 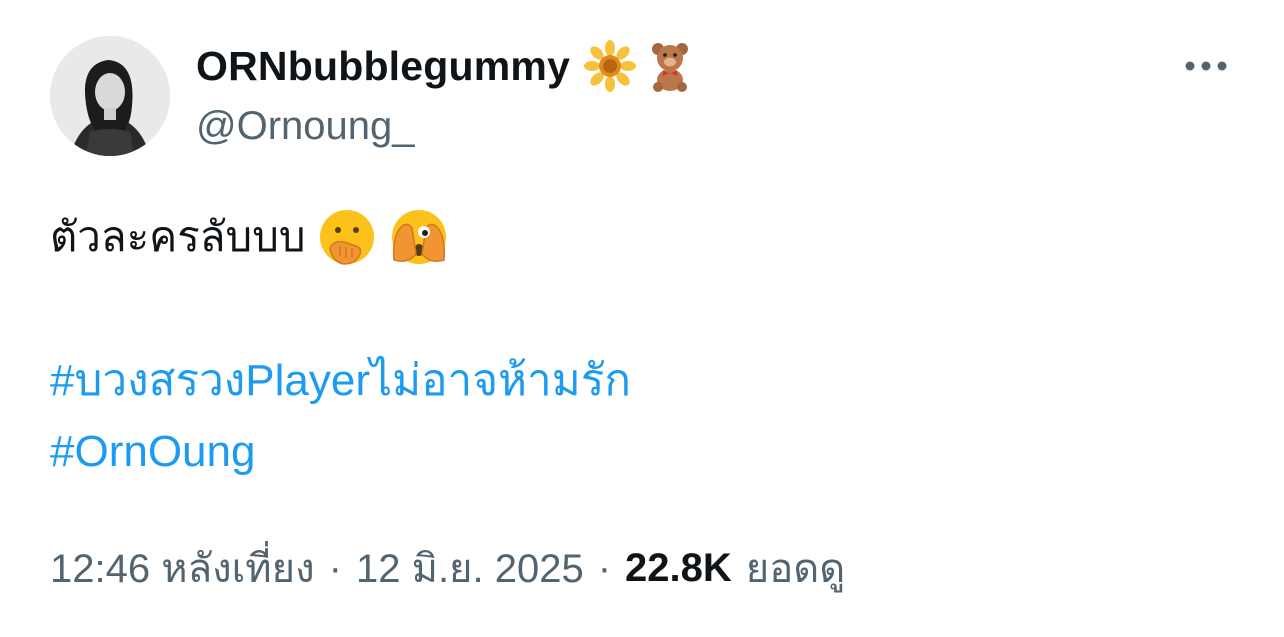 I want to click on tweet-text-line: ตัวละครลับบบ, so click(x=250, y=237).